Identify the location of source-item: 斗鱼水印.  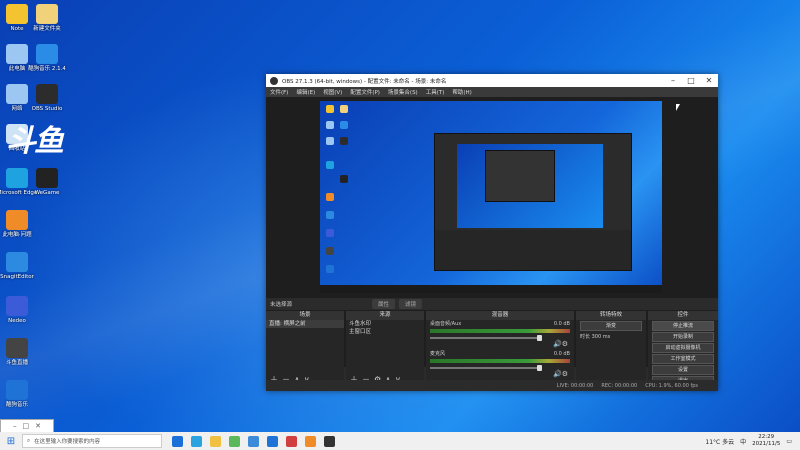
(385, 324).